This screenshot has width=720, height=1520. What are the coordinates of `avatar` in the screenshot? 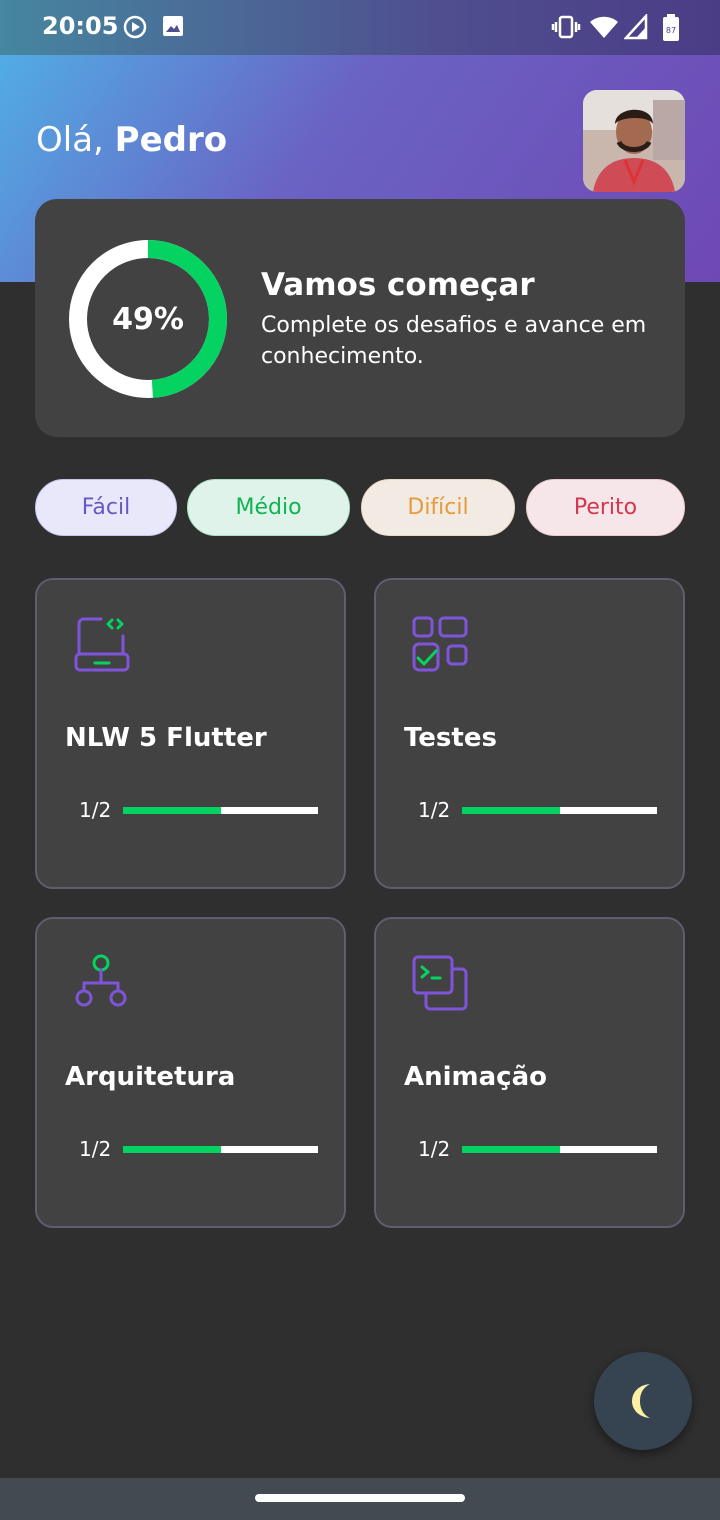 It's located at (634, 141).